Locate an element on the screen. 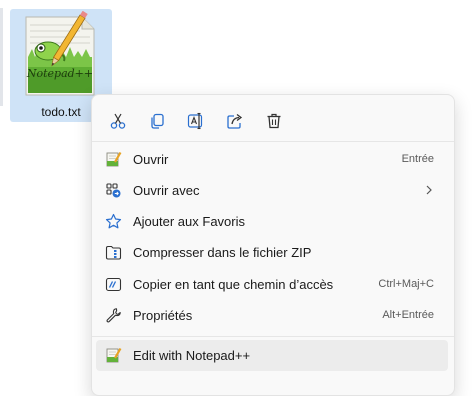 The image size is (474, 396). rename-button is located at coordinates (196, 121).